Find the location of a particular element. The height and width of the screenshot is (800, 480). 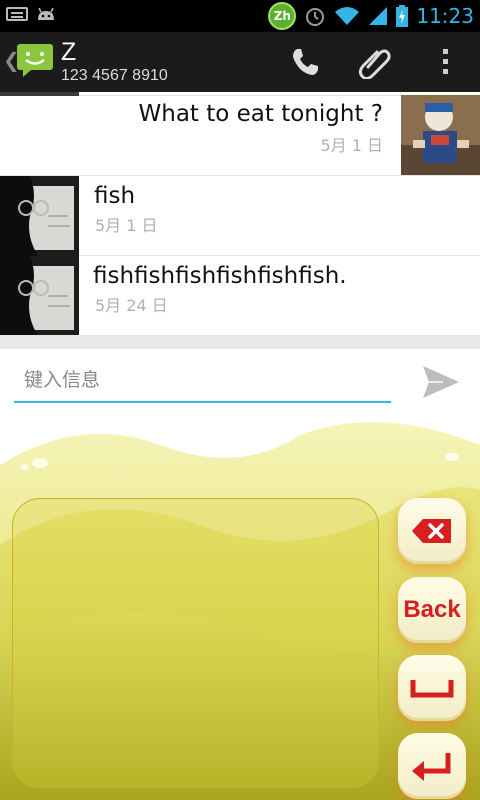

attach-icon is located at coordinates (374, 64).